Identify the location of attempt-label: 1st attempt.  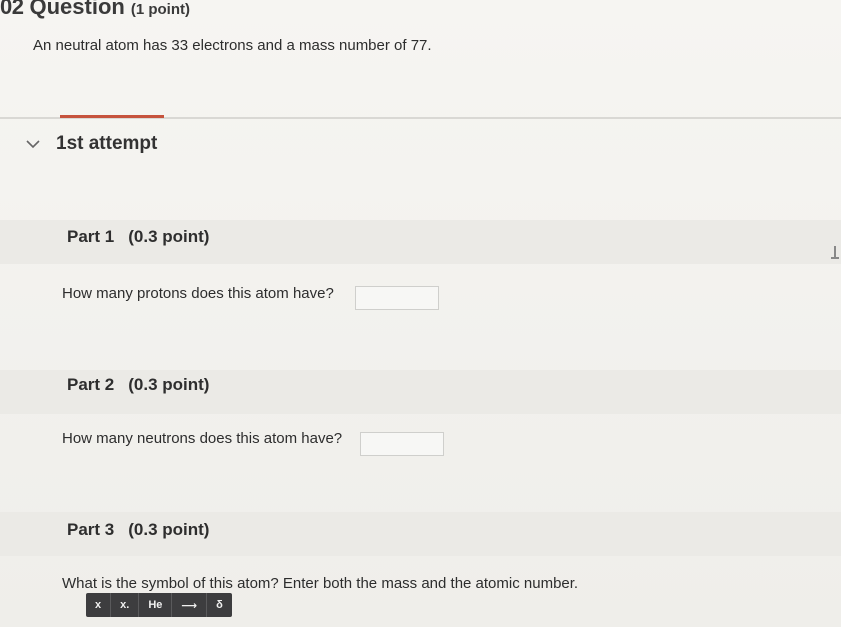
(107, 143).